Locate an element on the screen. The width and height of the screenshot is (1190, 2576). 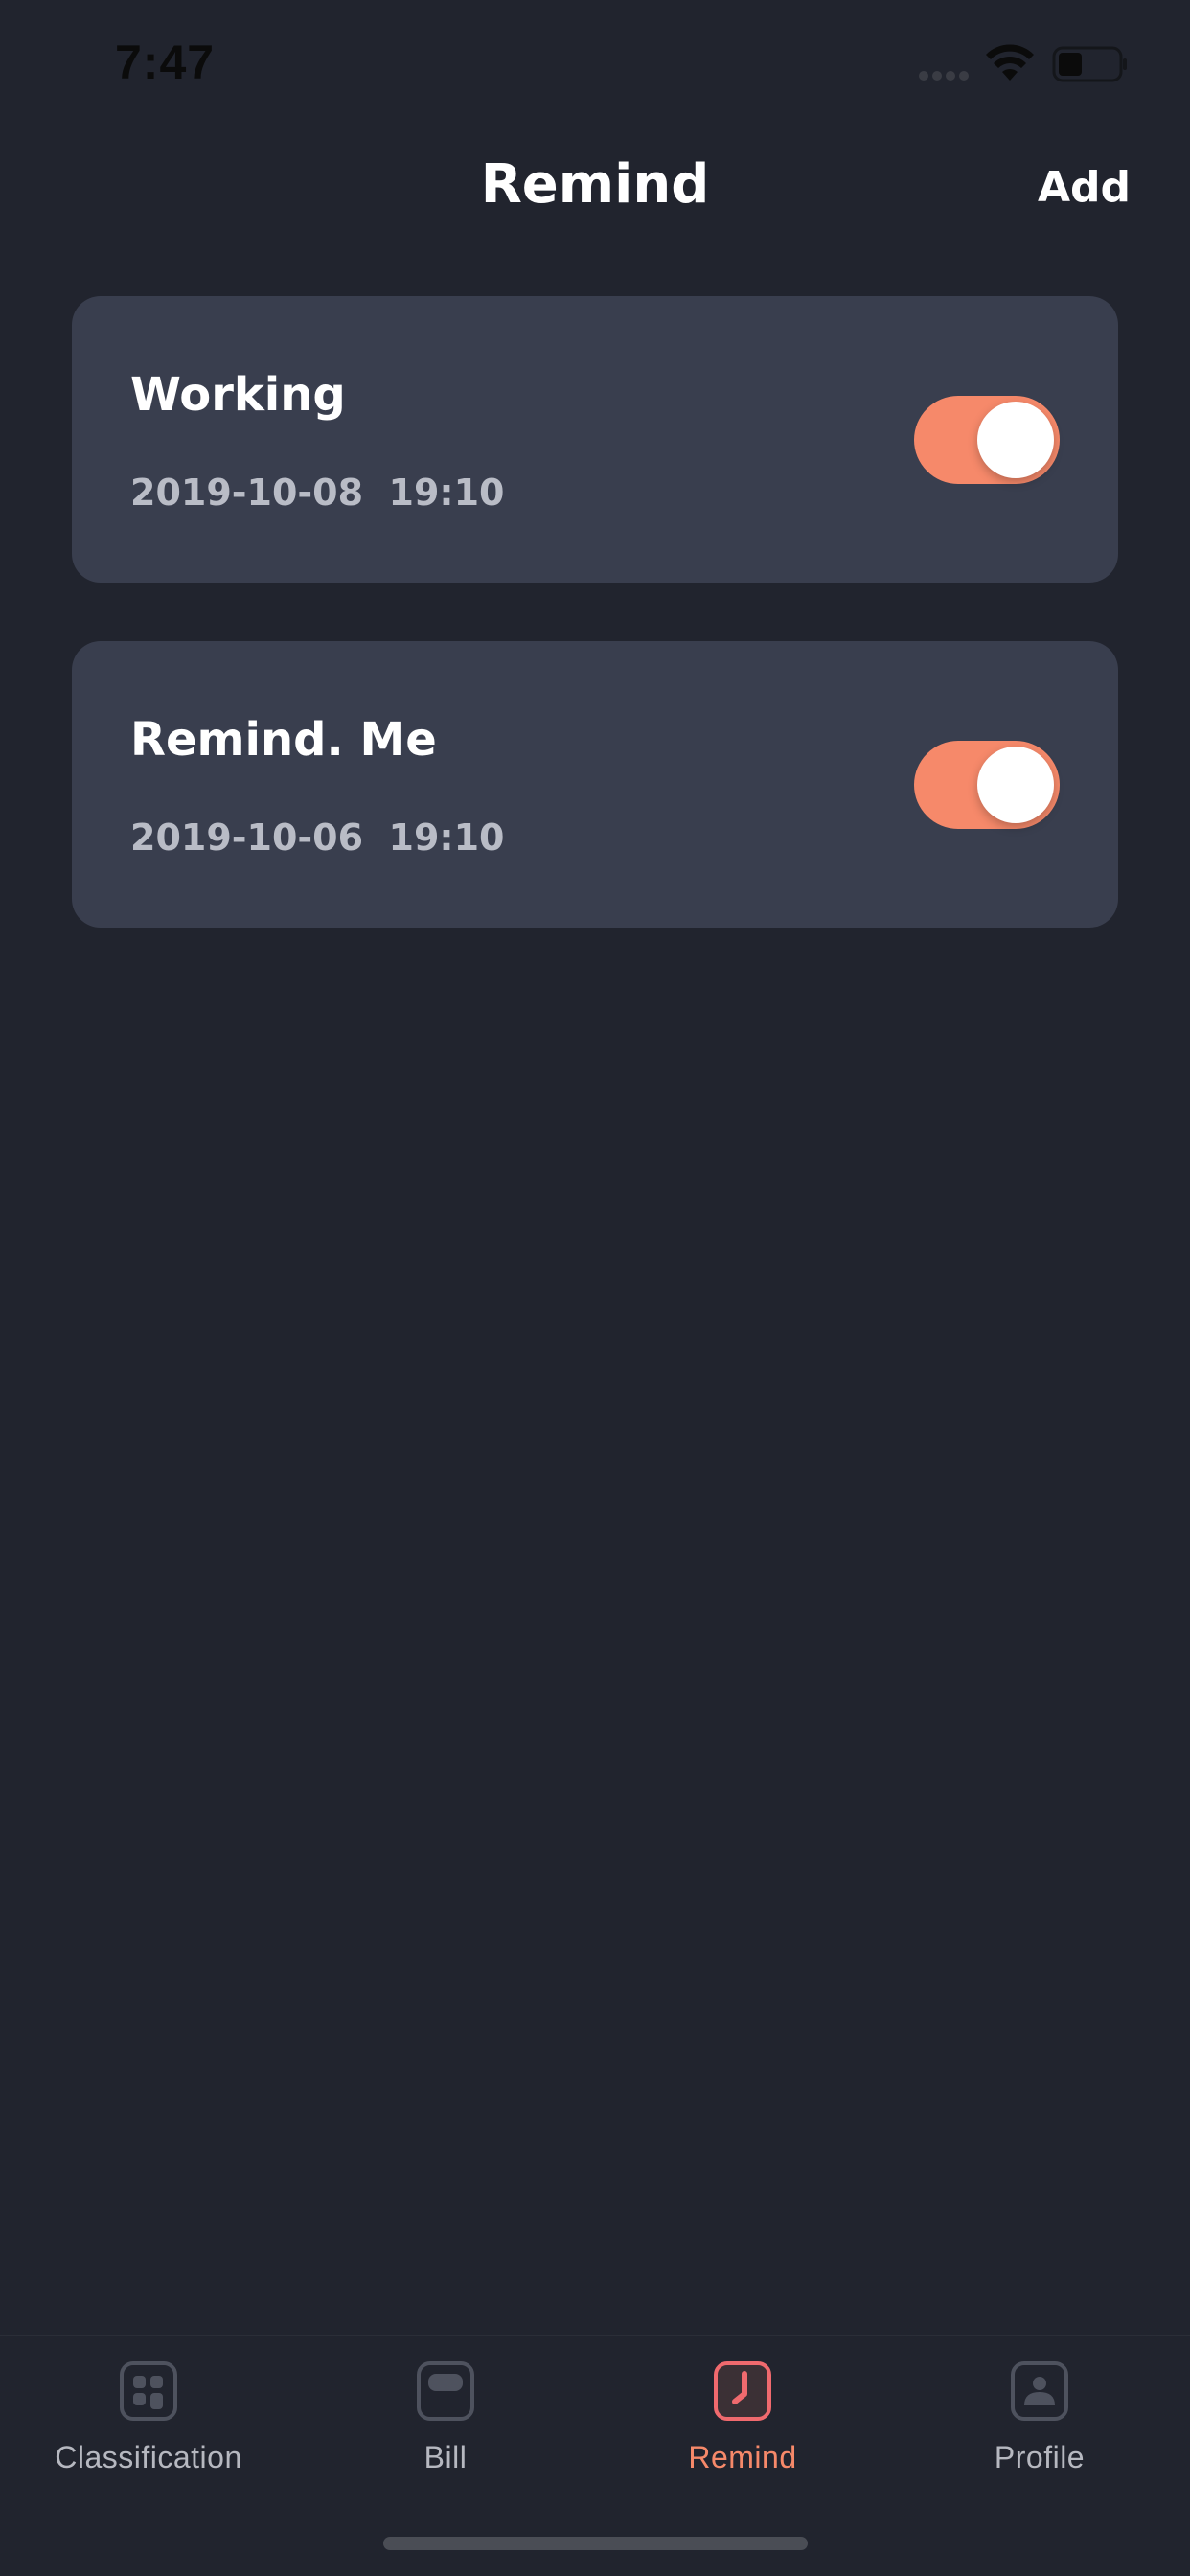
profile-icon is located at coordinates (1039, 2391).